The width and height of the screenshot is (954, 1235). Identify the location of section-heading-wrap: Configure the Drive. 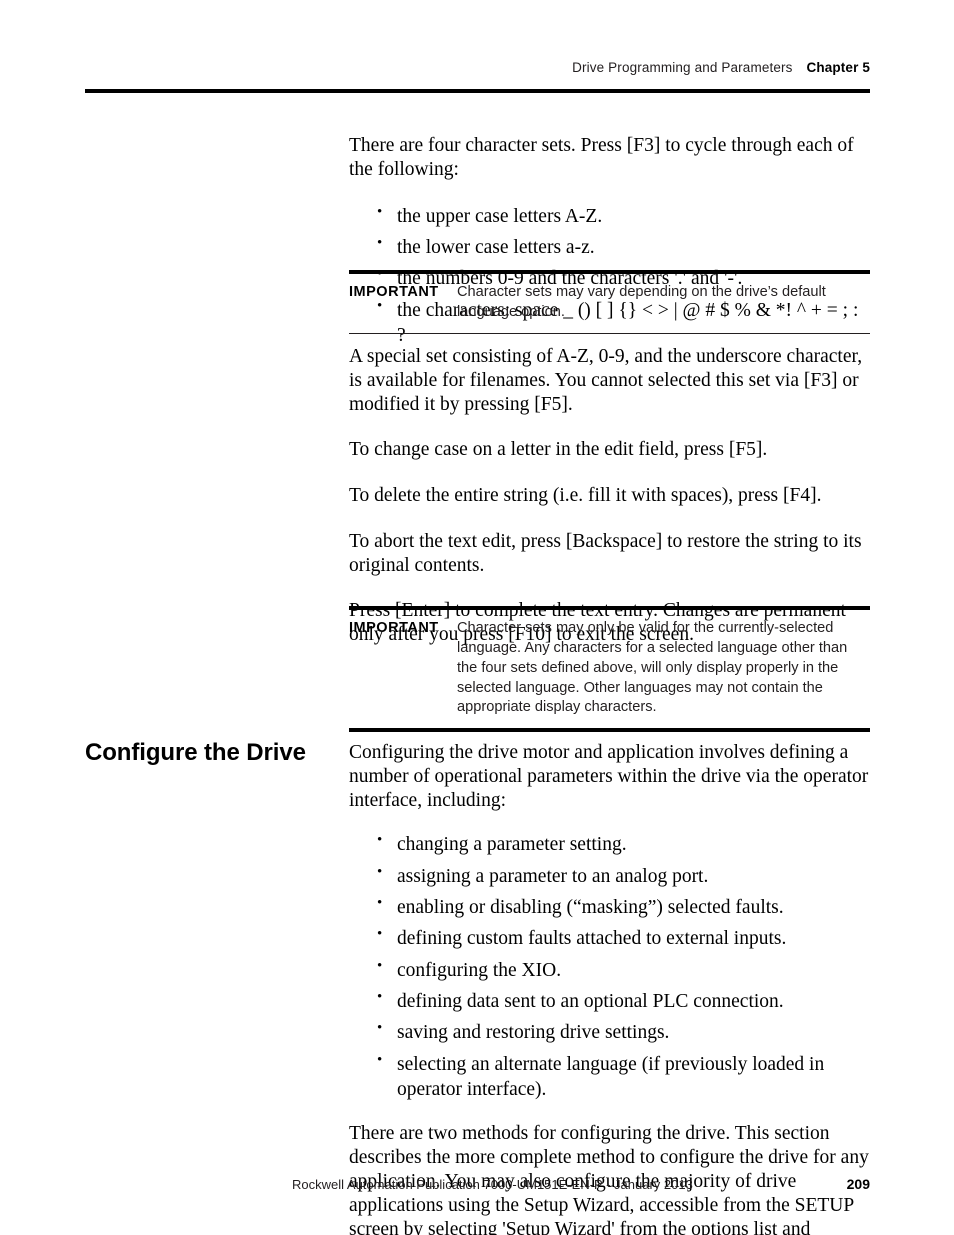
(210, 752).